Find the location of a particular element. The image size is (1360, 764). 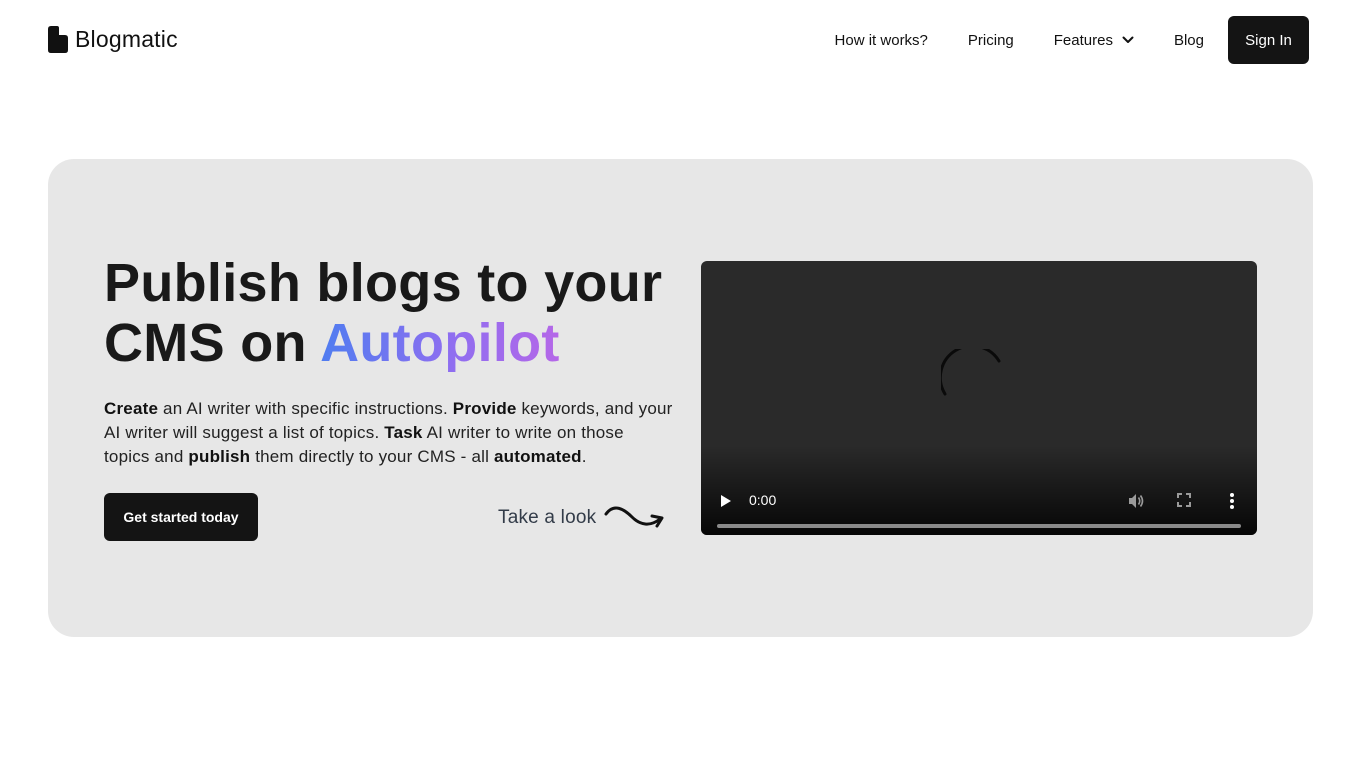

nav-how-it-works: How it works? is located at coordinates (881, 40).